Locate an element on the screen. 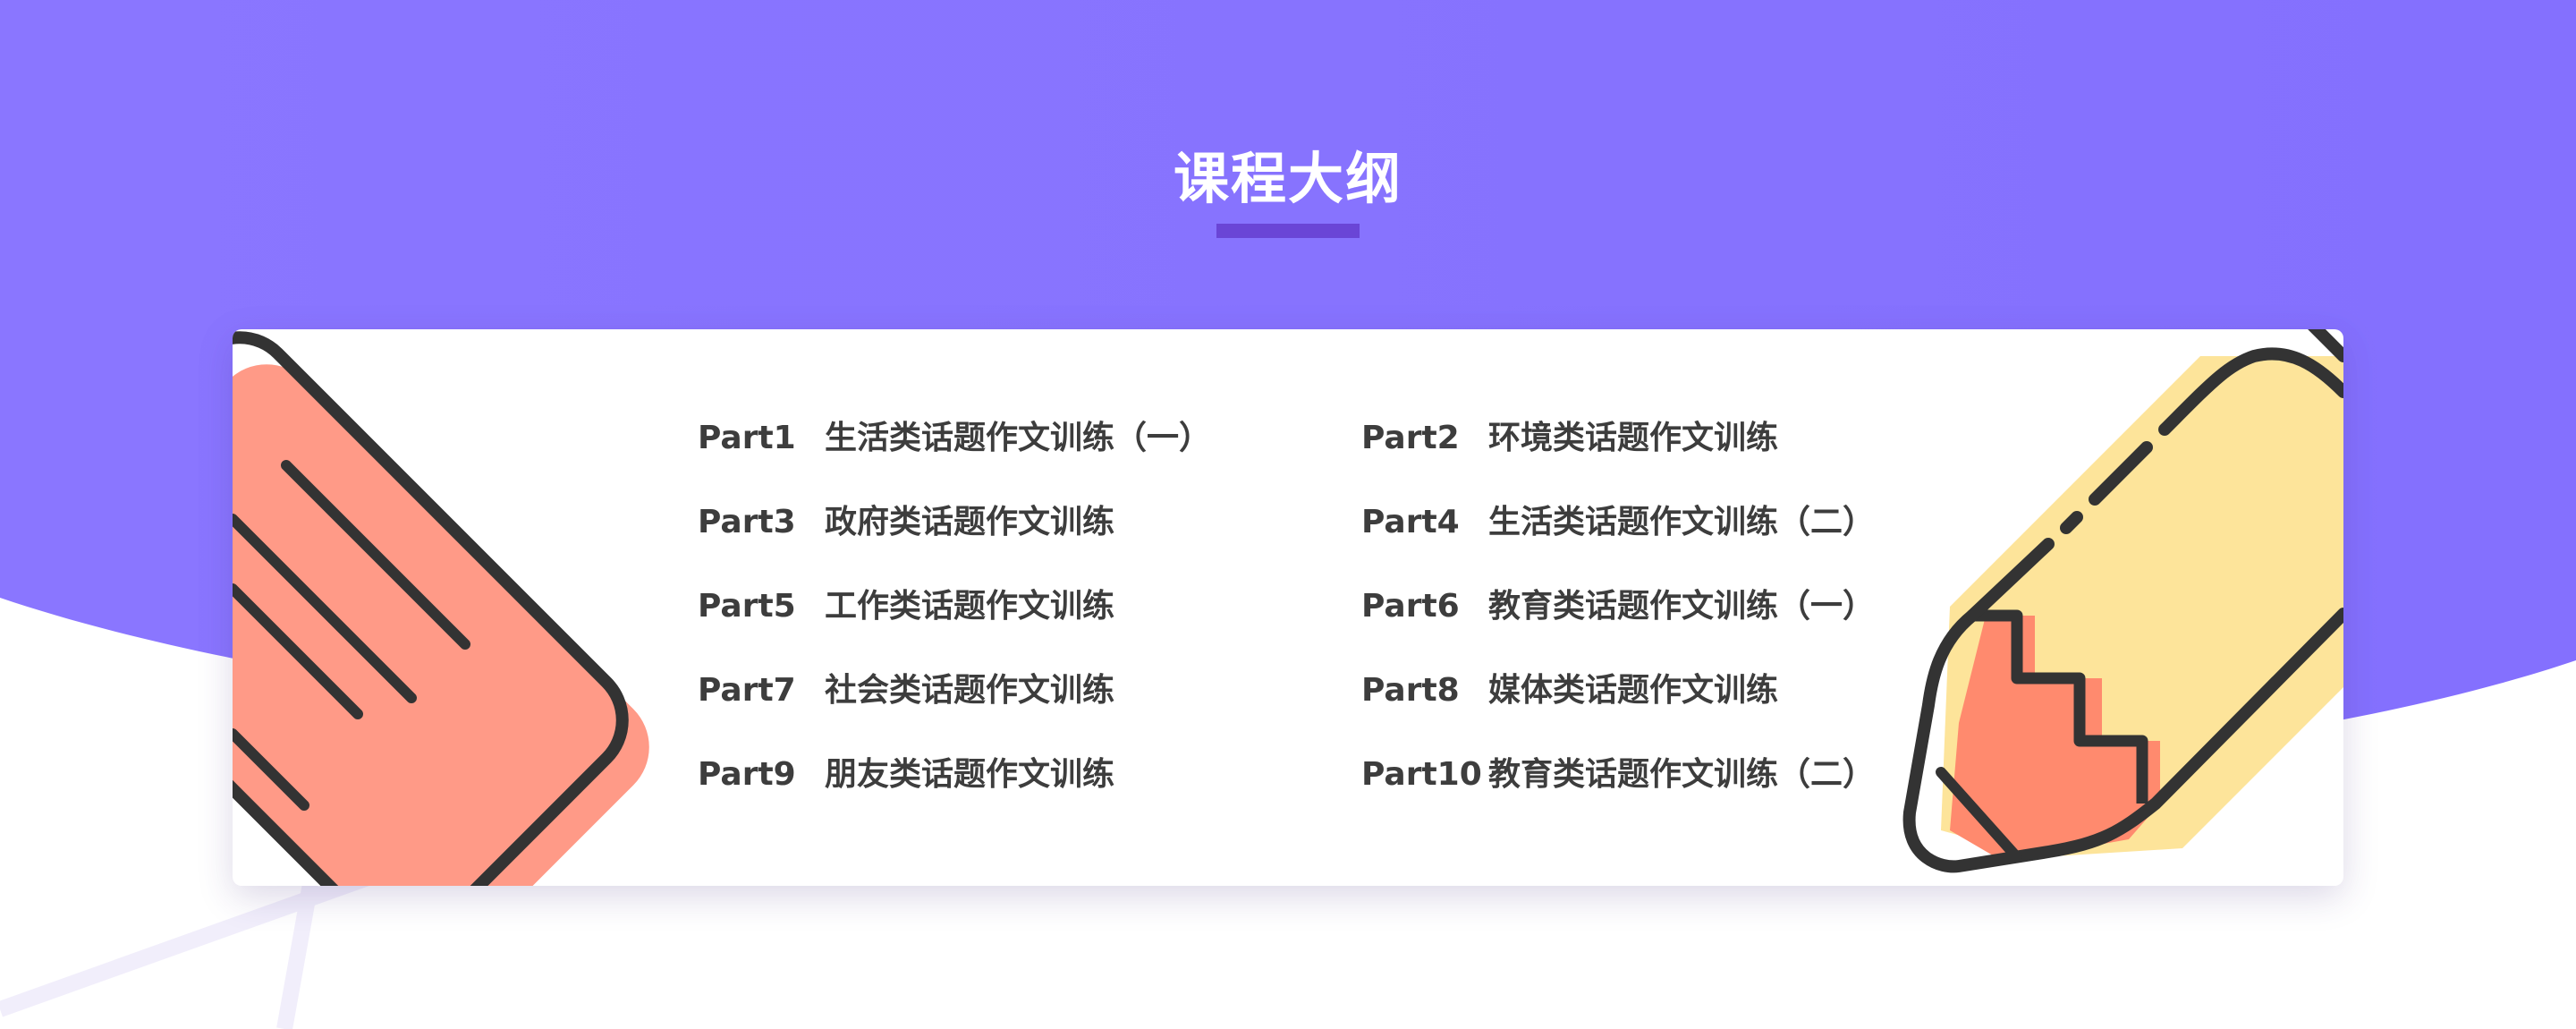 The height and width of the screenshot is (1029, 2576). outline-item-part1: Part1 生活类话题作文训练（一） is located at coordinates (954, 438).